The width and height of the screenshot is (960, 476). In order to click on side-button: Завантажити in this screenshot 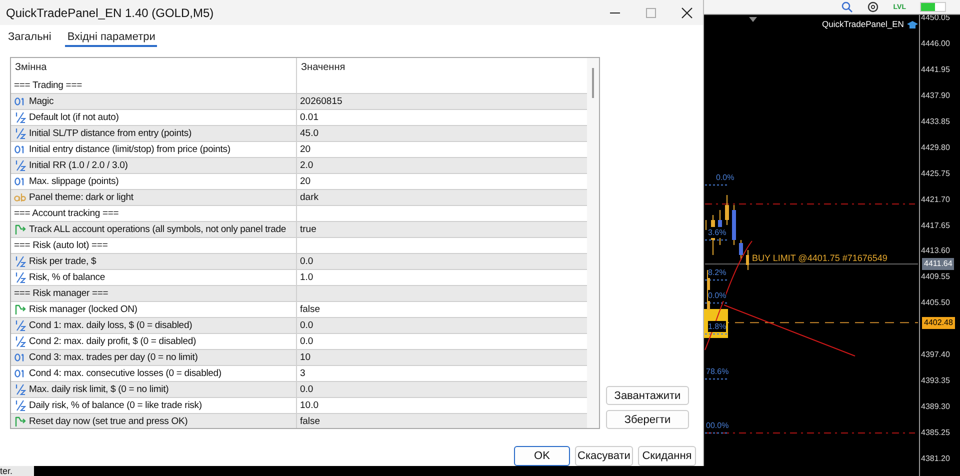, I will do `click(647, 395)`.